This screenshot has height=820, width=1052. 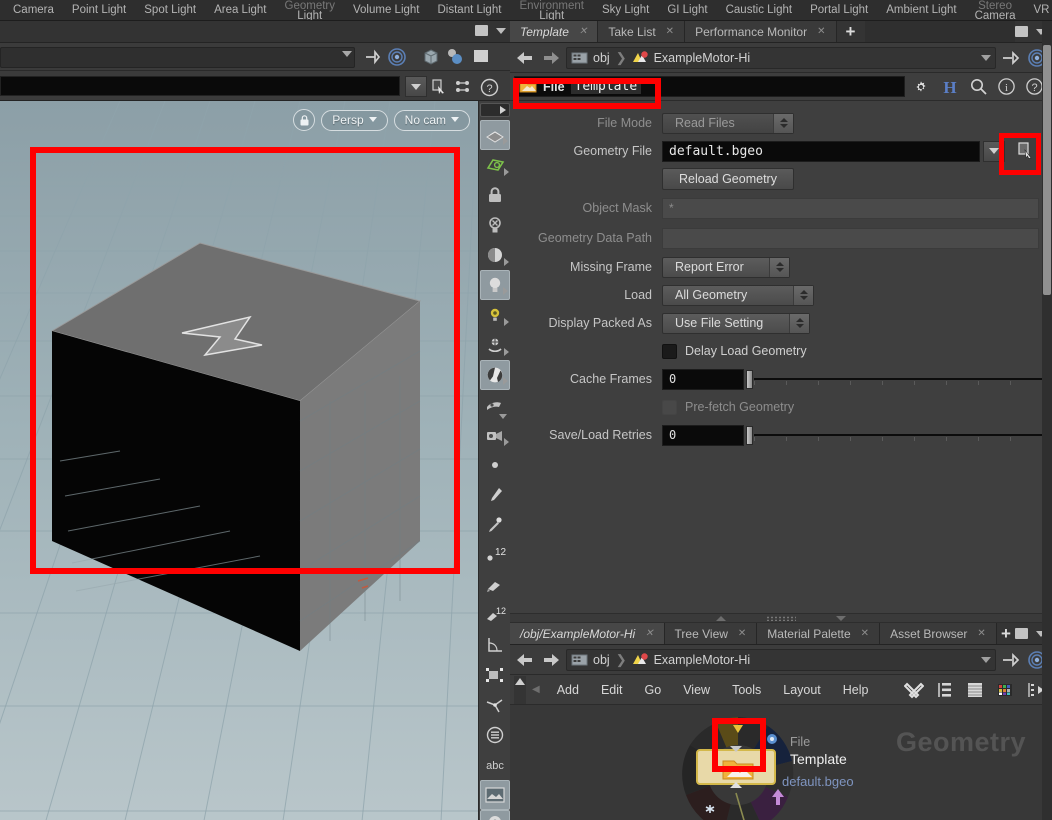 What do you see at coordinates (895, 435) in the screenshot?
I see `save-load-retries-slider` at bounding box center [895, 435].